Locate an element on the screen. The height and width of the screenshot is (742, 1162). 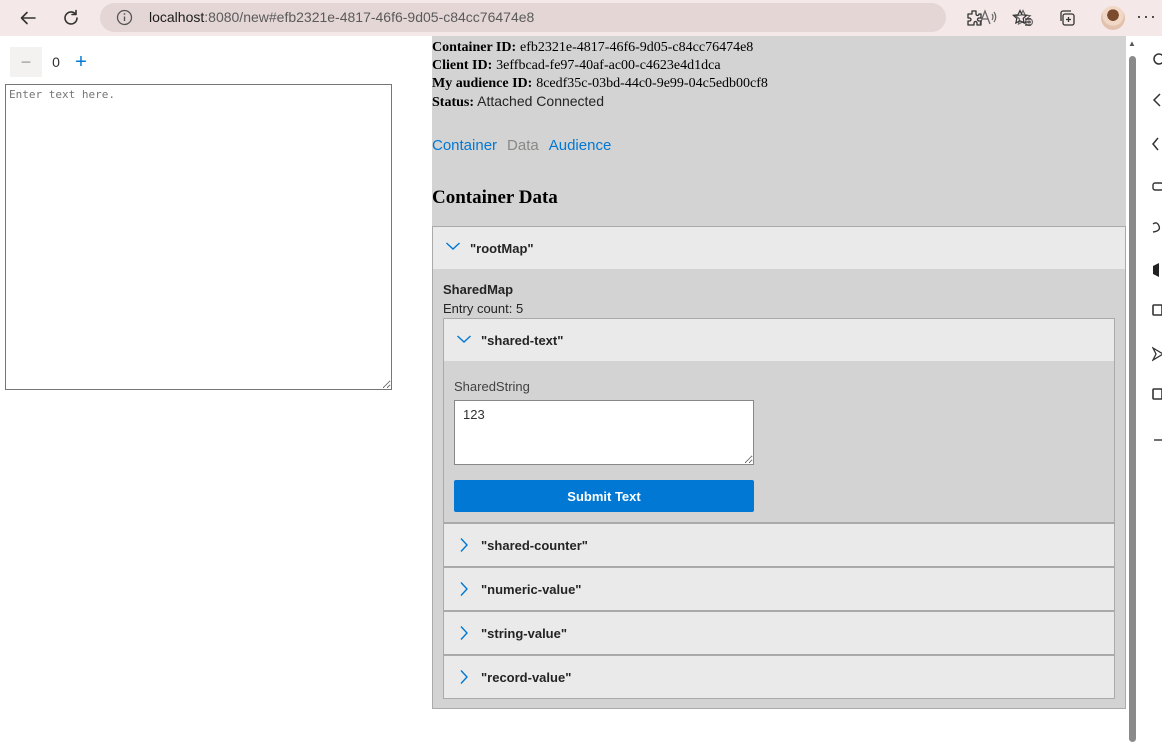
entry-string-value: "string-value" is located at coordinates (779, 633).